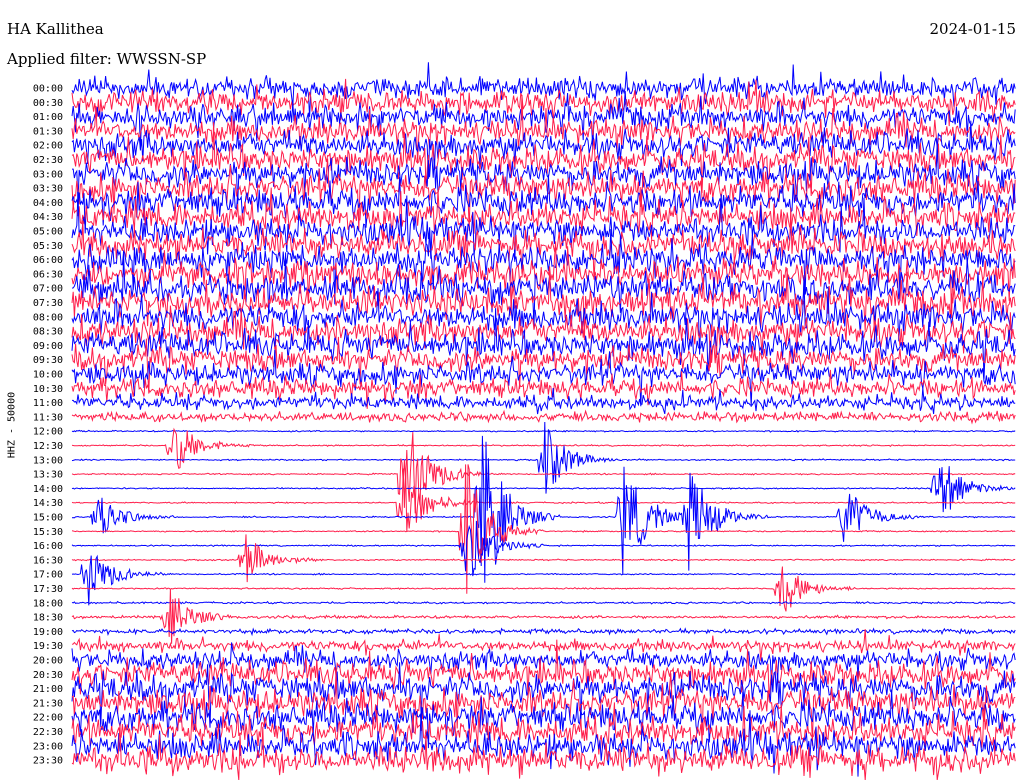 This screenshot has height=780, width=1024. What do you see at coordinates (48, 646) in the screenshot?
I see `row-time-label: 19:30` at bounding box center [48, 646].